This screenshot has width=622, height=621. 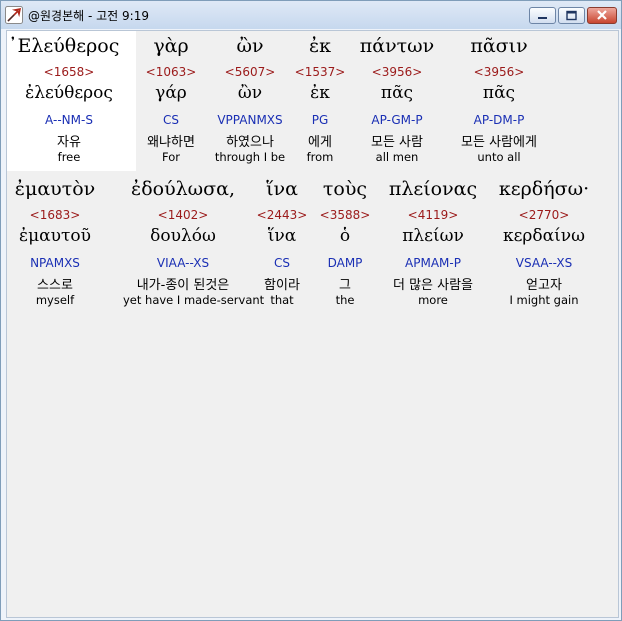 I want to click on lemma: κερδαίνω, so click(x=543, y=236).